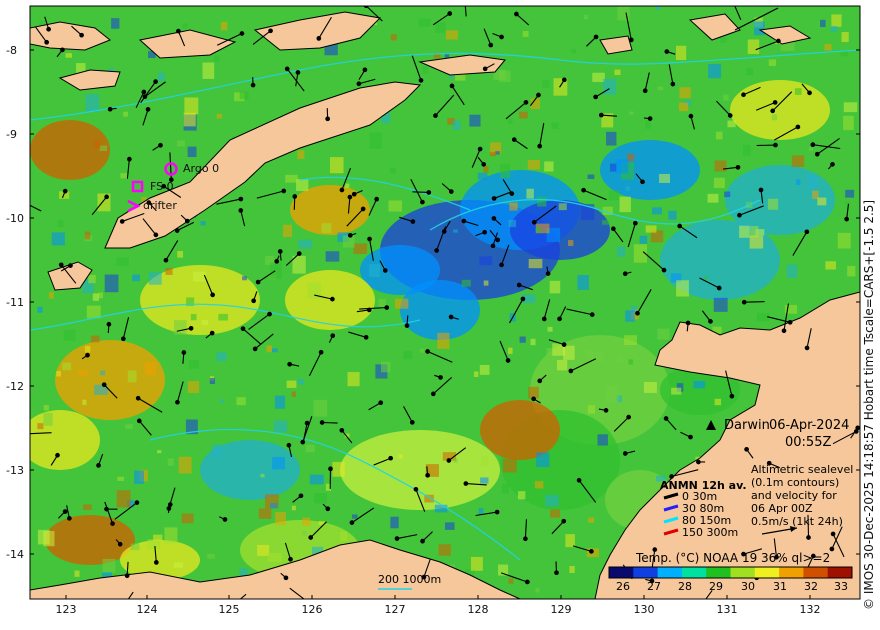  I want to click on date-label: 06-Apr-2024, so click(809, 425).